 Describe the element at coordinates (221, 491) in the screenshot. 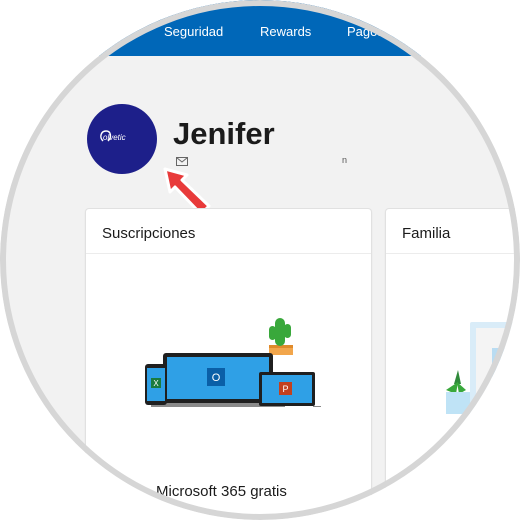

I see `subscription-offer-title: Microsoft 365 gratis` at that location.